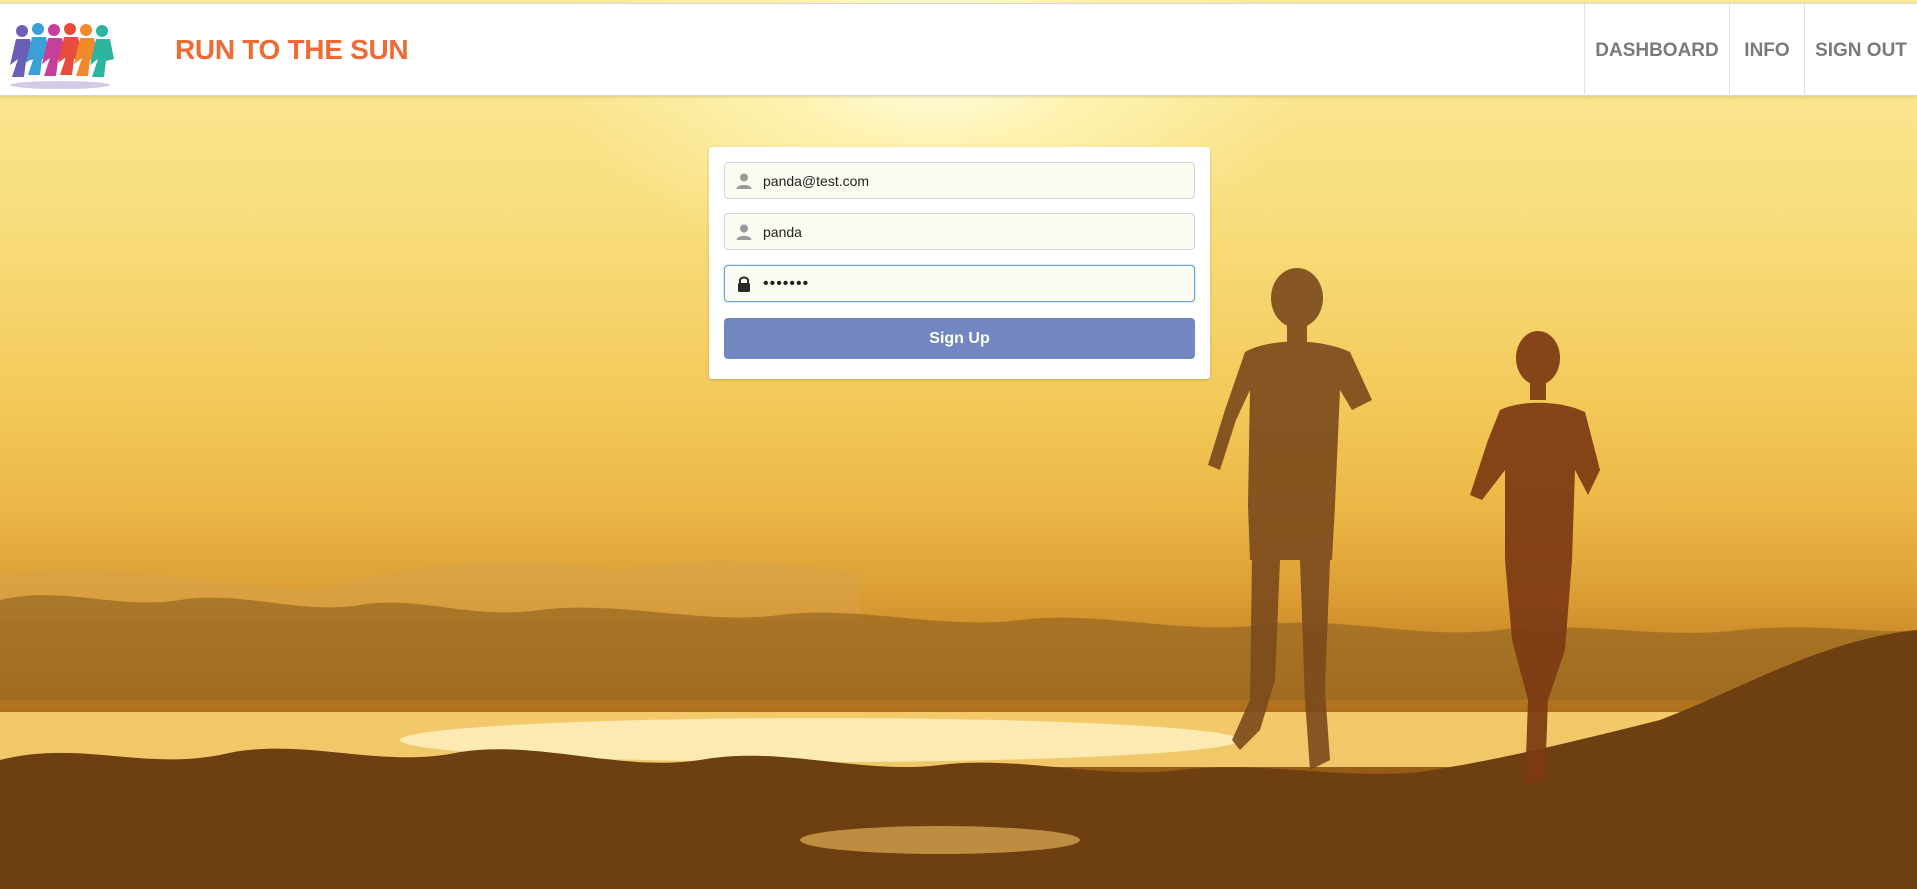  What do you see at coordinates (1766, 50) in the screenshot?
I see `nav-info-link: INFO` at bounding box center [1766, 50].